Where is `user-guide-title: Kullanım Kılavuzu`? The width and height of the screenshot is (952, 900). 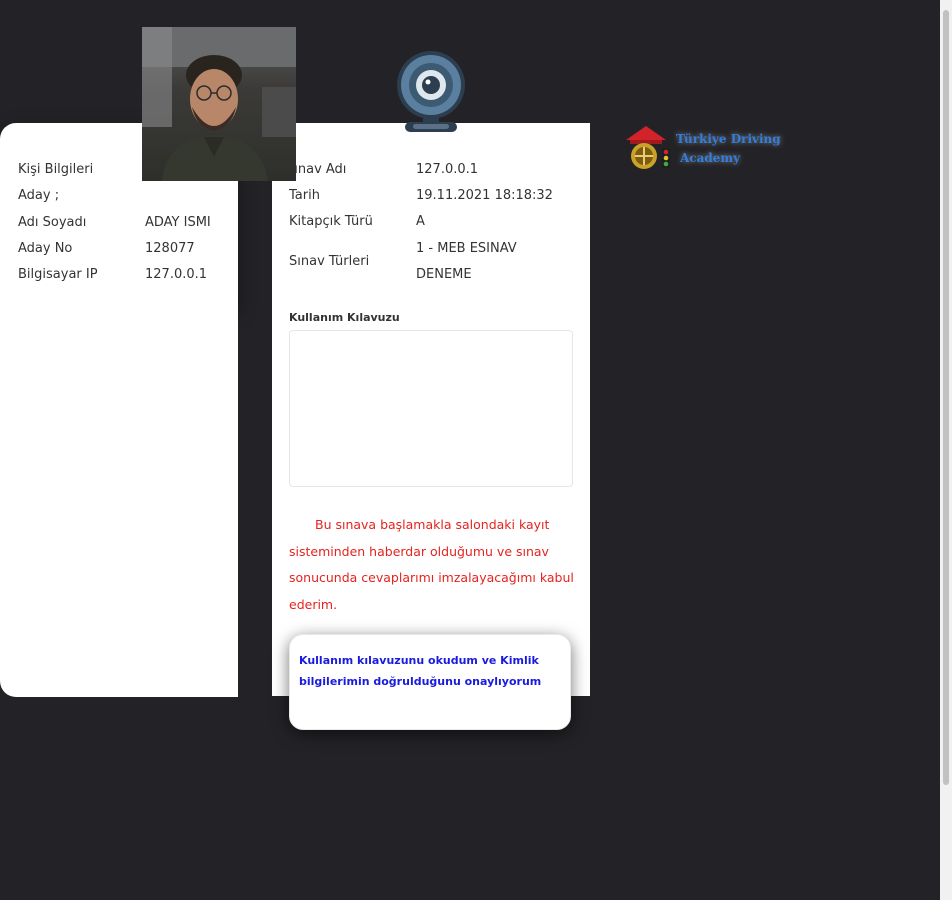 user-guide-title: Kullanım Kılavuzu is located at coordinates (344, 317).